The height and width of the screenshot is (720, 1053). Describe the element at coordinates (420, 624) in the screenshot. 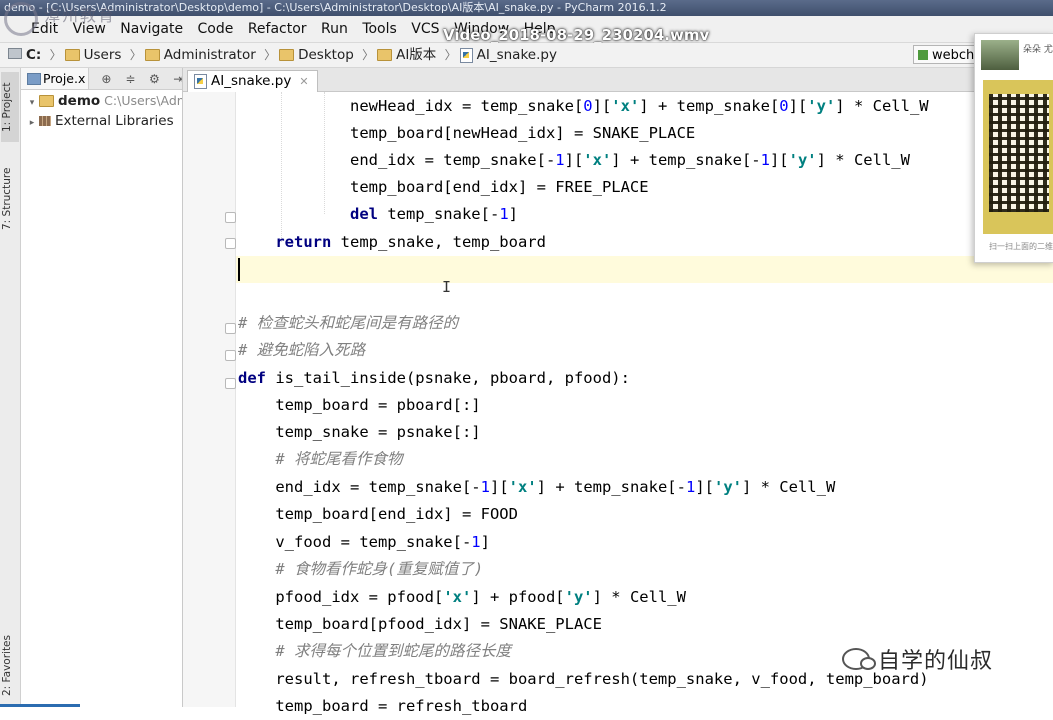

I see `code-line: temp_board[pfood_idx] = SNAKE_PLACE` at that location.